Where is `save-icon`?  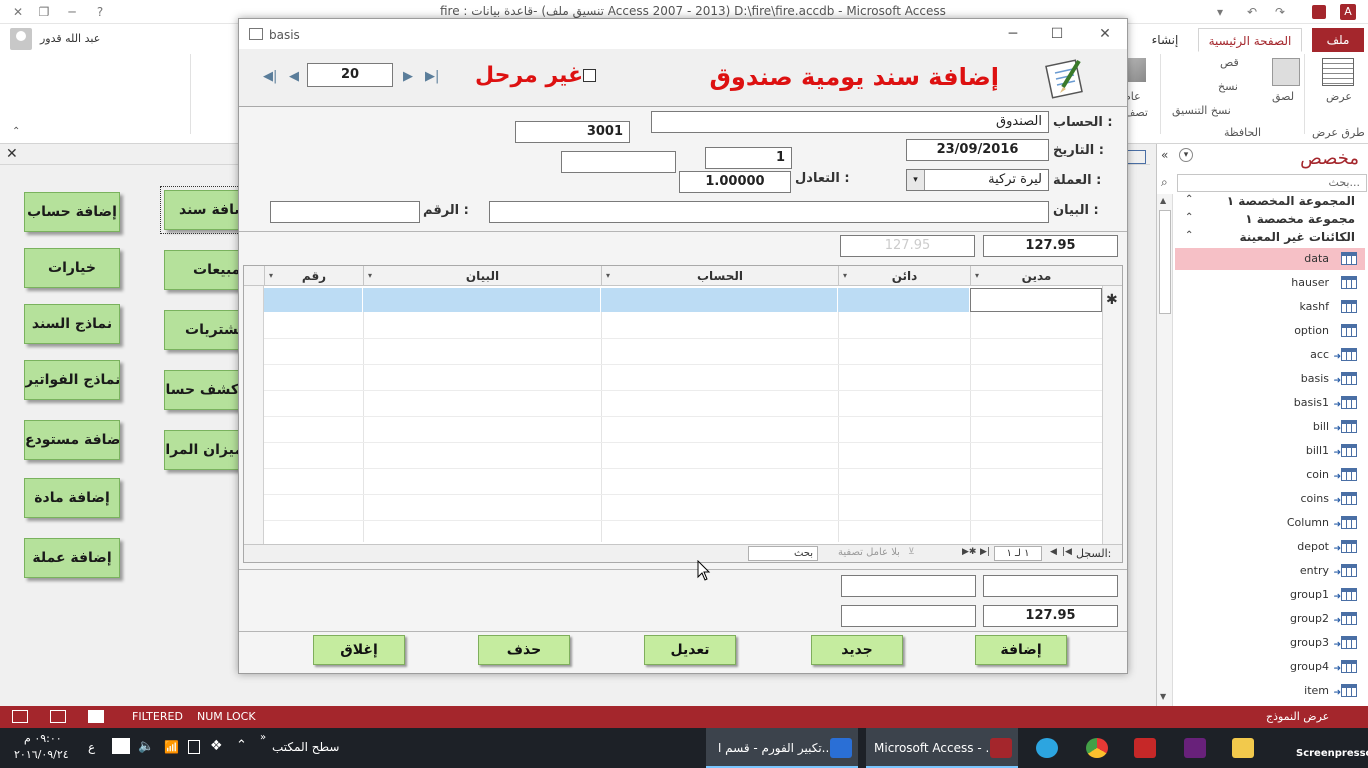
save-icon is located at coordinates (1319, 12).